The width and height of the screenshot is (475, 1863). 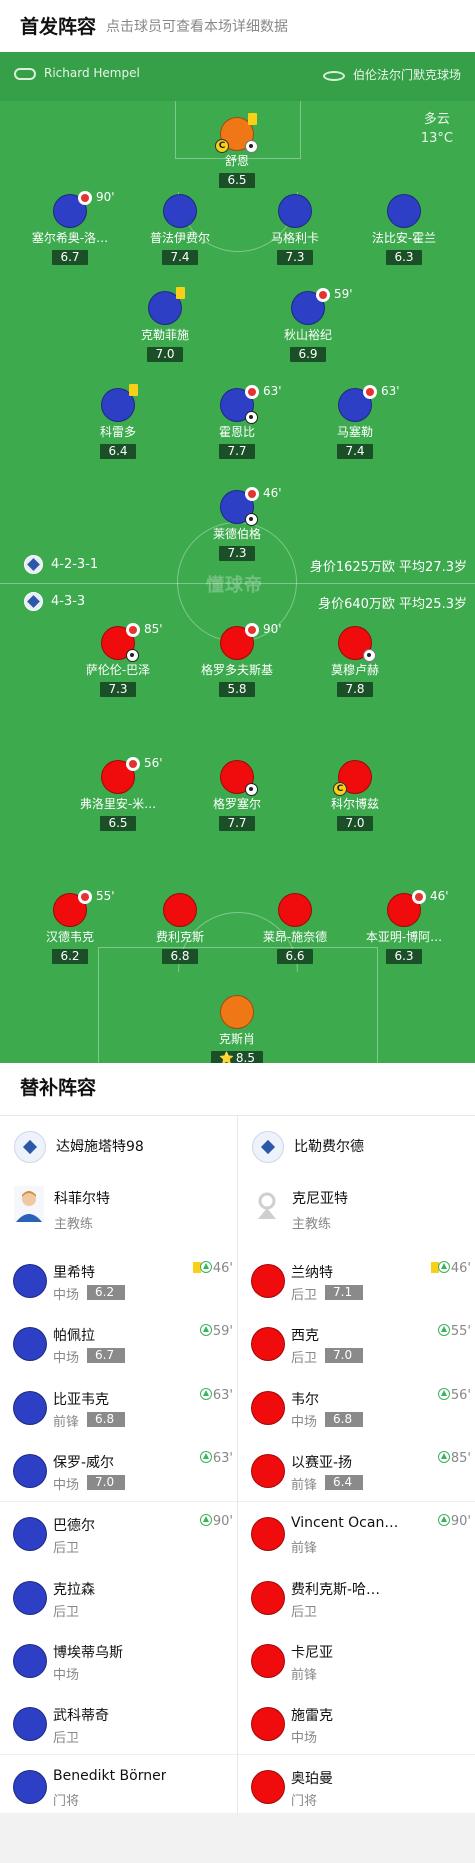 What do you see at coordinates (118, 1406) in the screenshot?
I see `sub-row-home-2: 比亚韦克 前锋 6.8 63'` at bounding box center [118, 1406].